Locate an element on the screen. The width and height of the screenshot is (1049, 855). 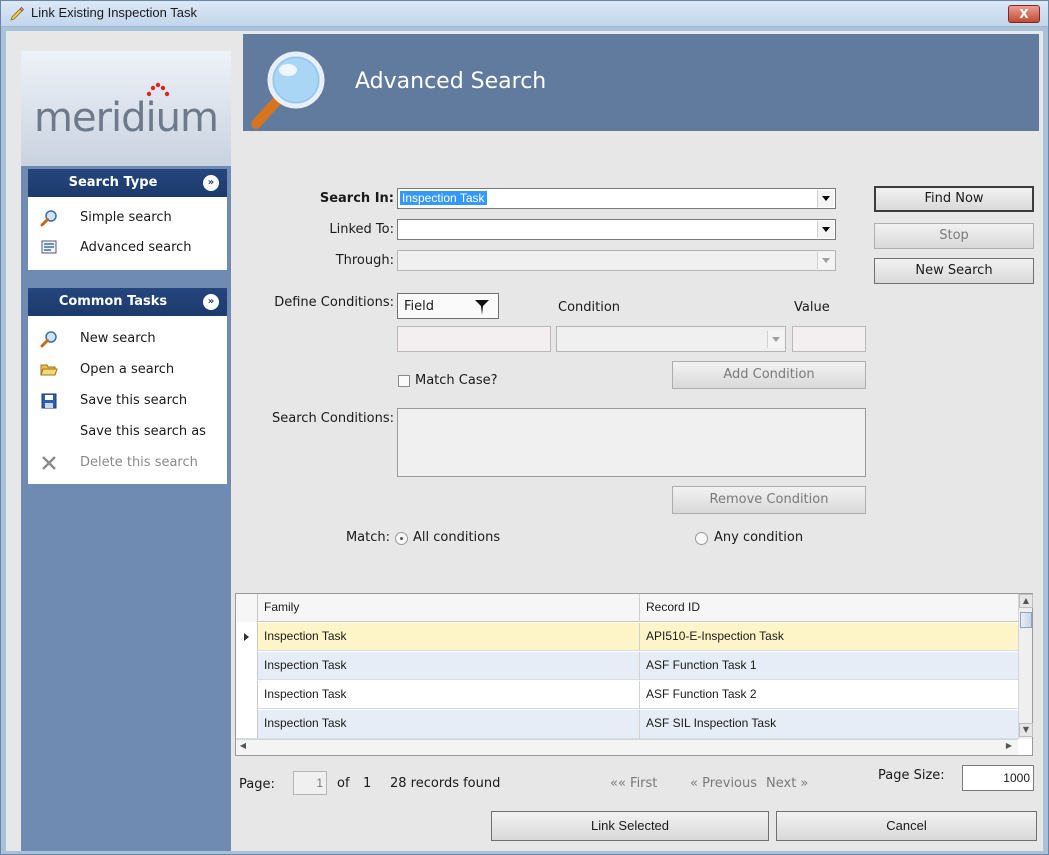
search-type-panel: Simple search Advanced search is located at coordinates (127, 233).